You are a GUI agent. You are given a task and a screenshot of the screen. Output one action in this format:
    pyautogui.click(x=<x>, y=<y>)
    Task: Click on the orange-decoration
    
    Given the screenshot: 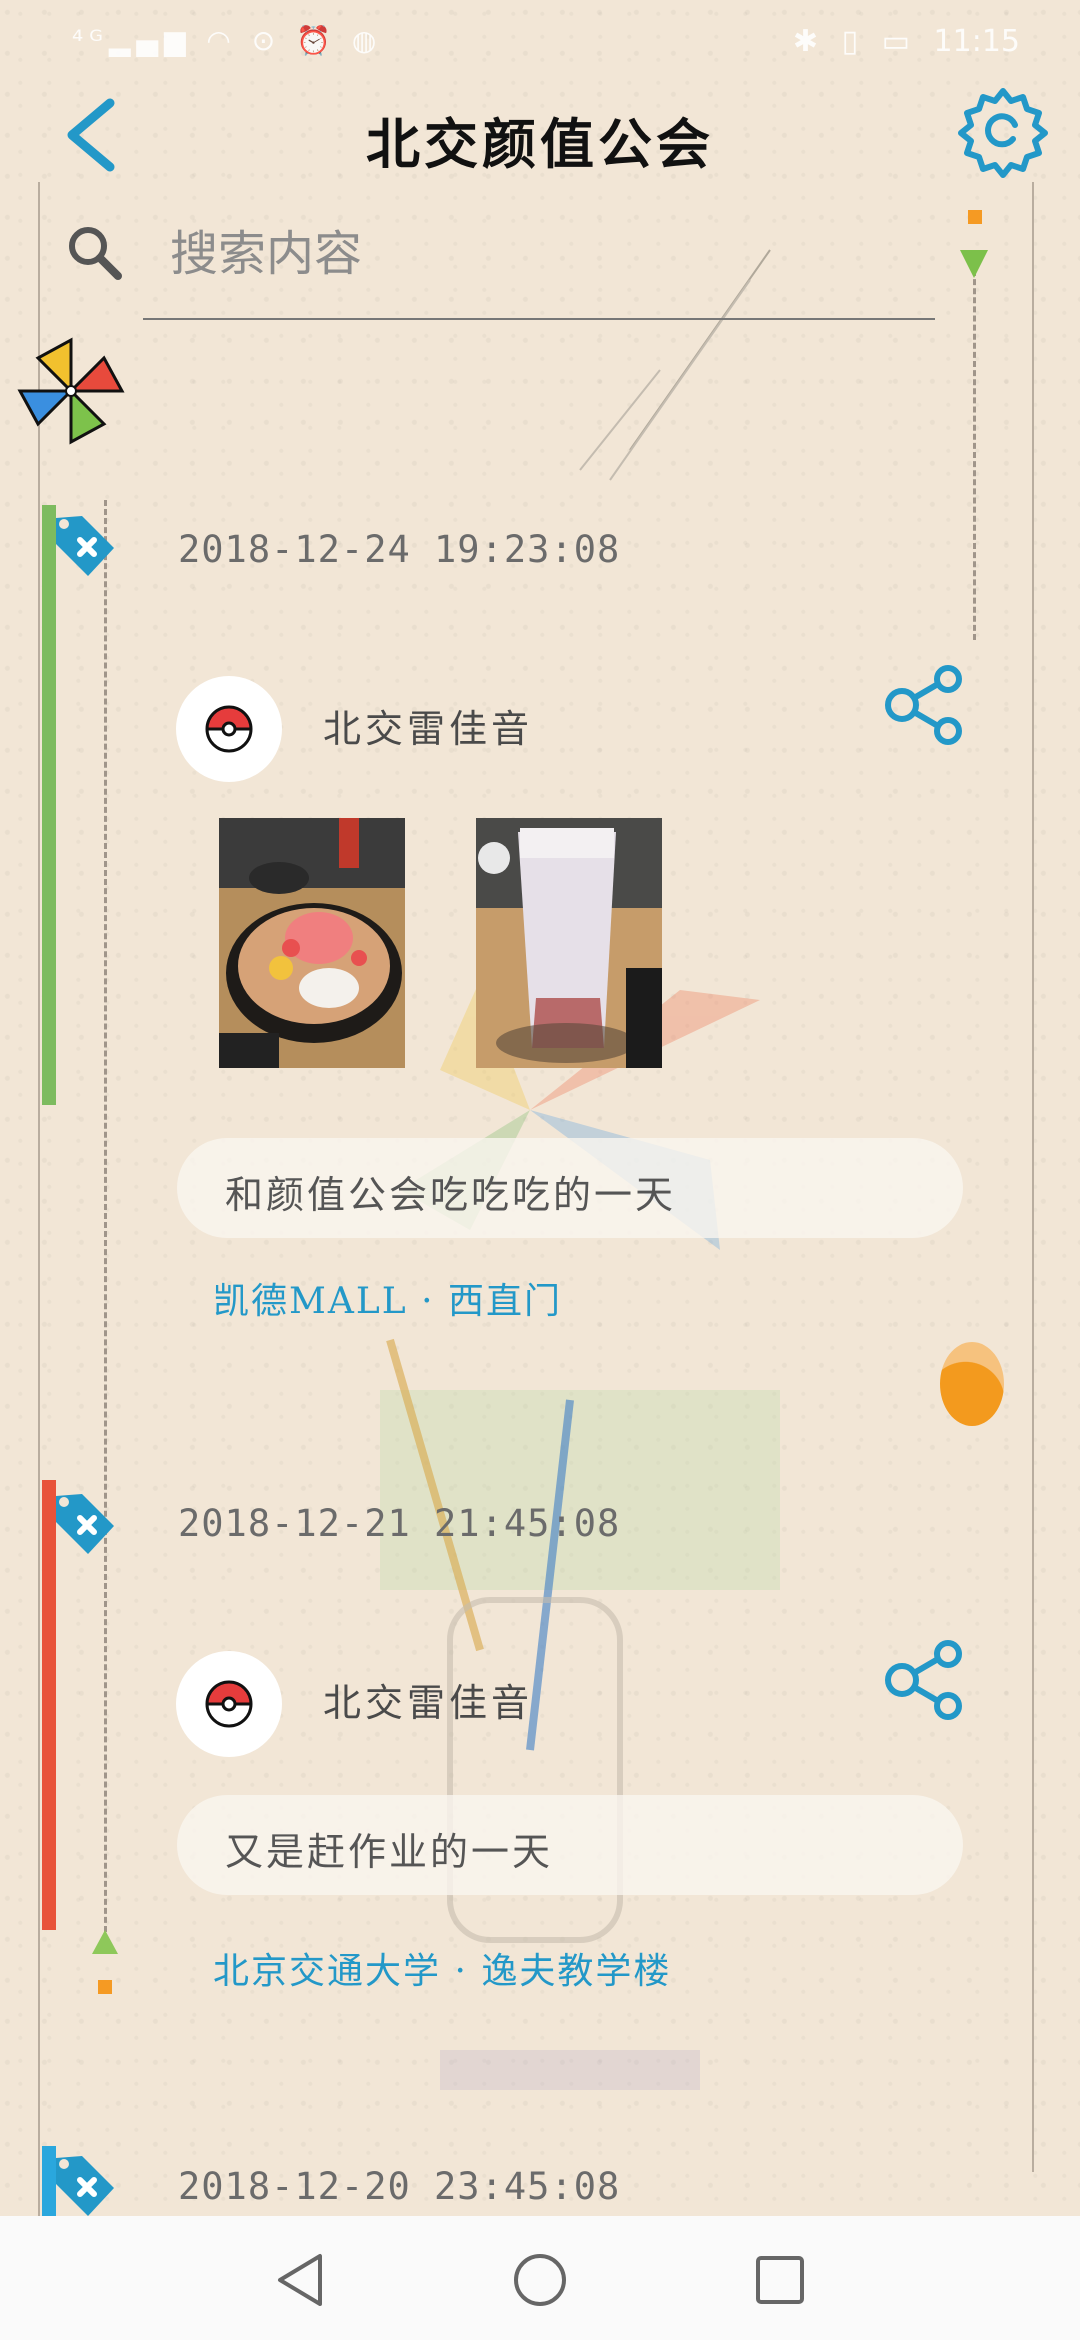 What is the action you would take?
    pyautogui.click(x=972, y=1384)
    